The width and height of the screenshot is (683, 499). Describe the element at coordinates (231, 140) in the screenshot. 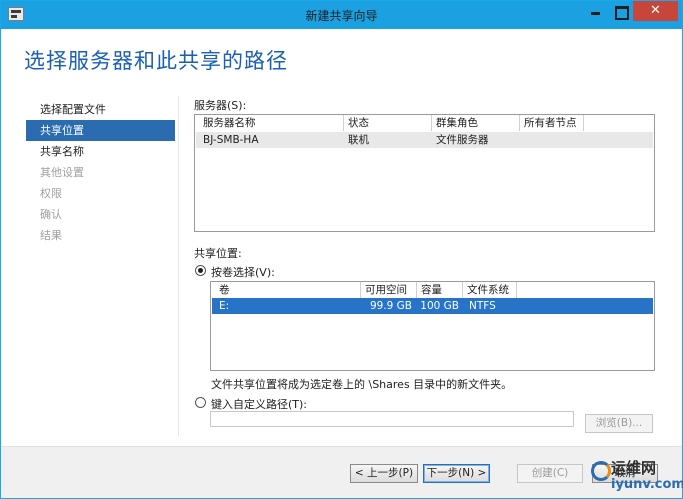

I see `server-name-cell: BJ-SMB-HA` at that location.